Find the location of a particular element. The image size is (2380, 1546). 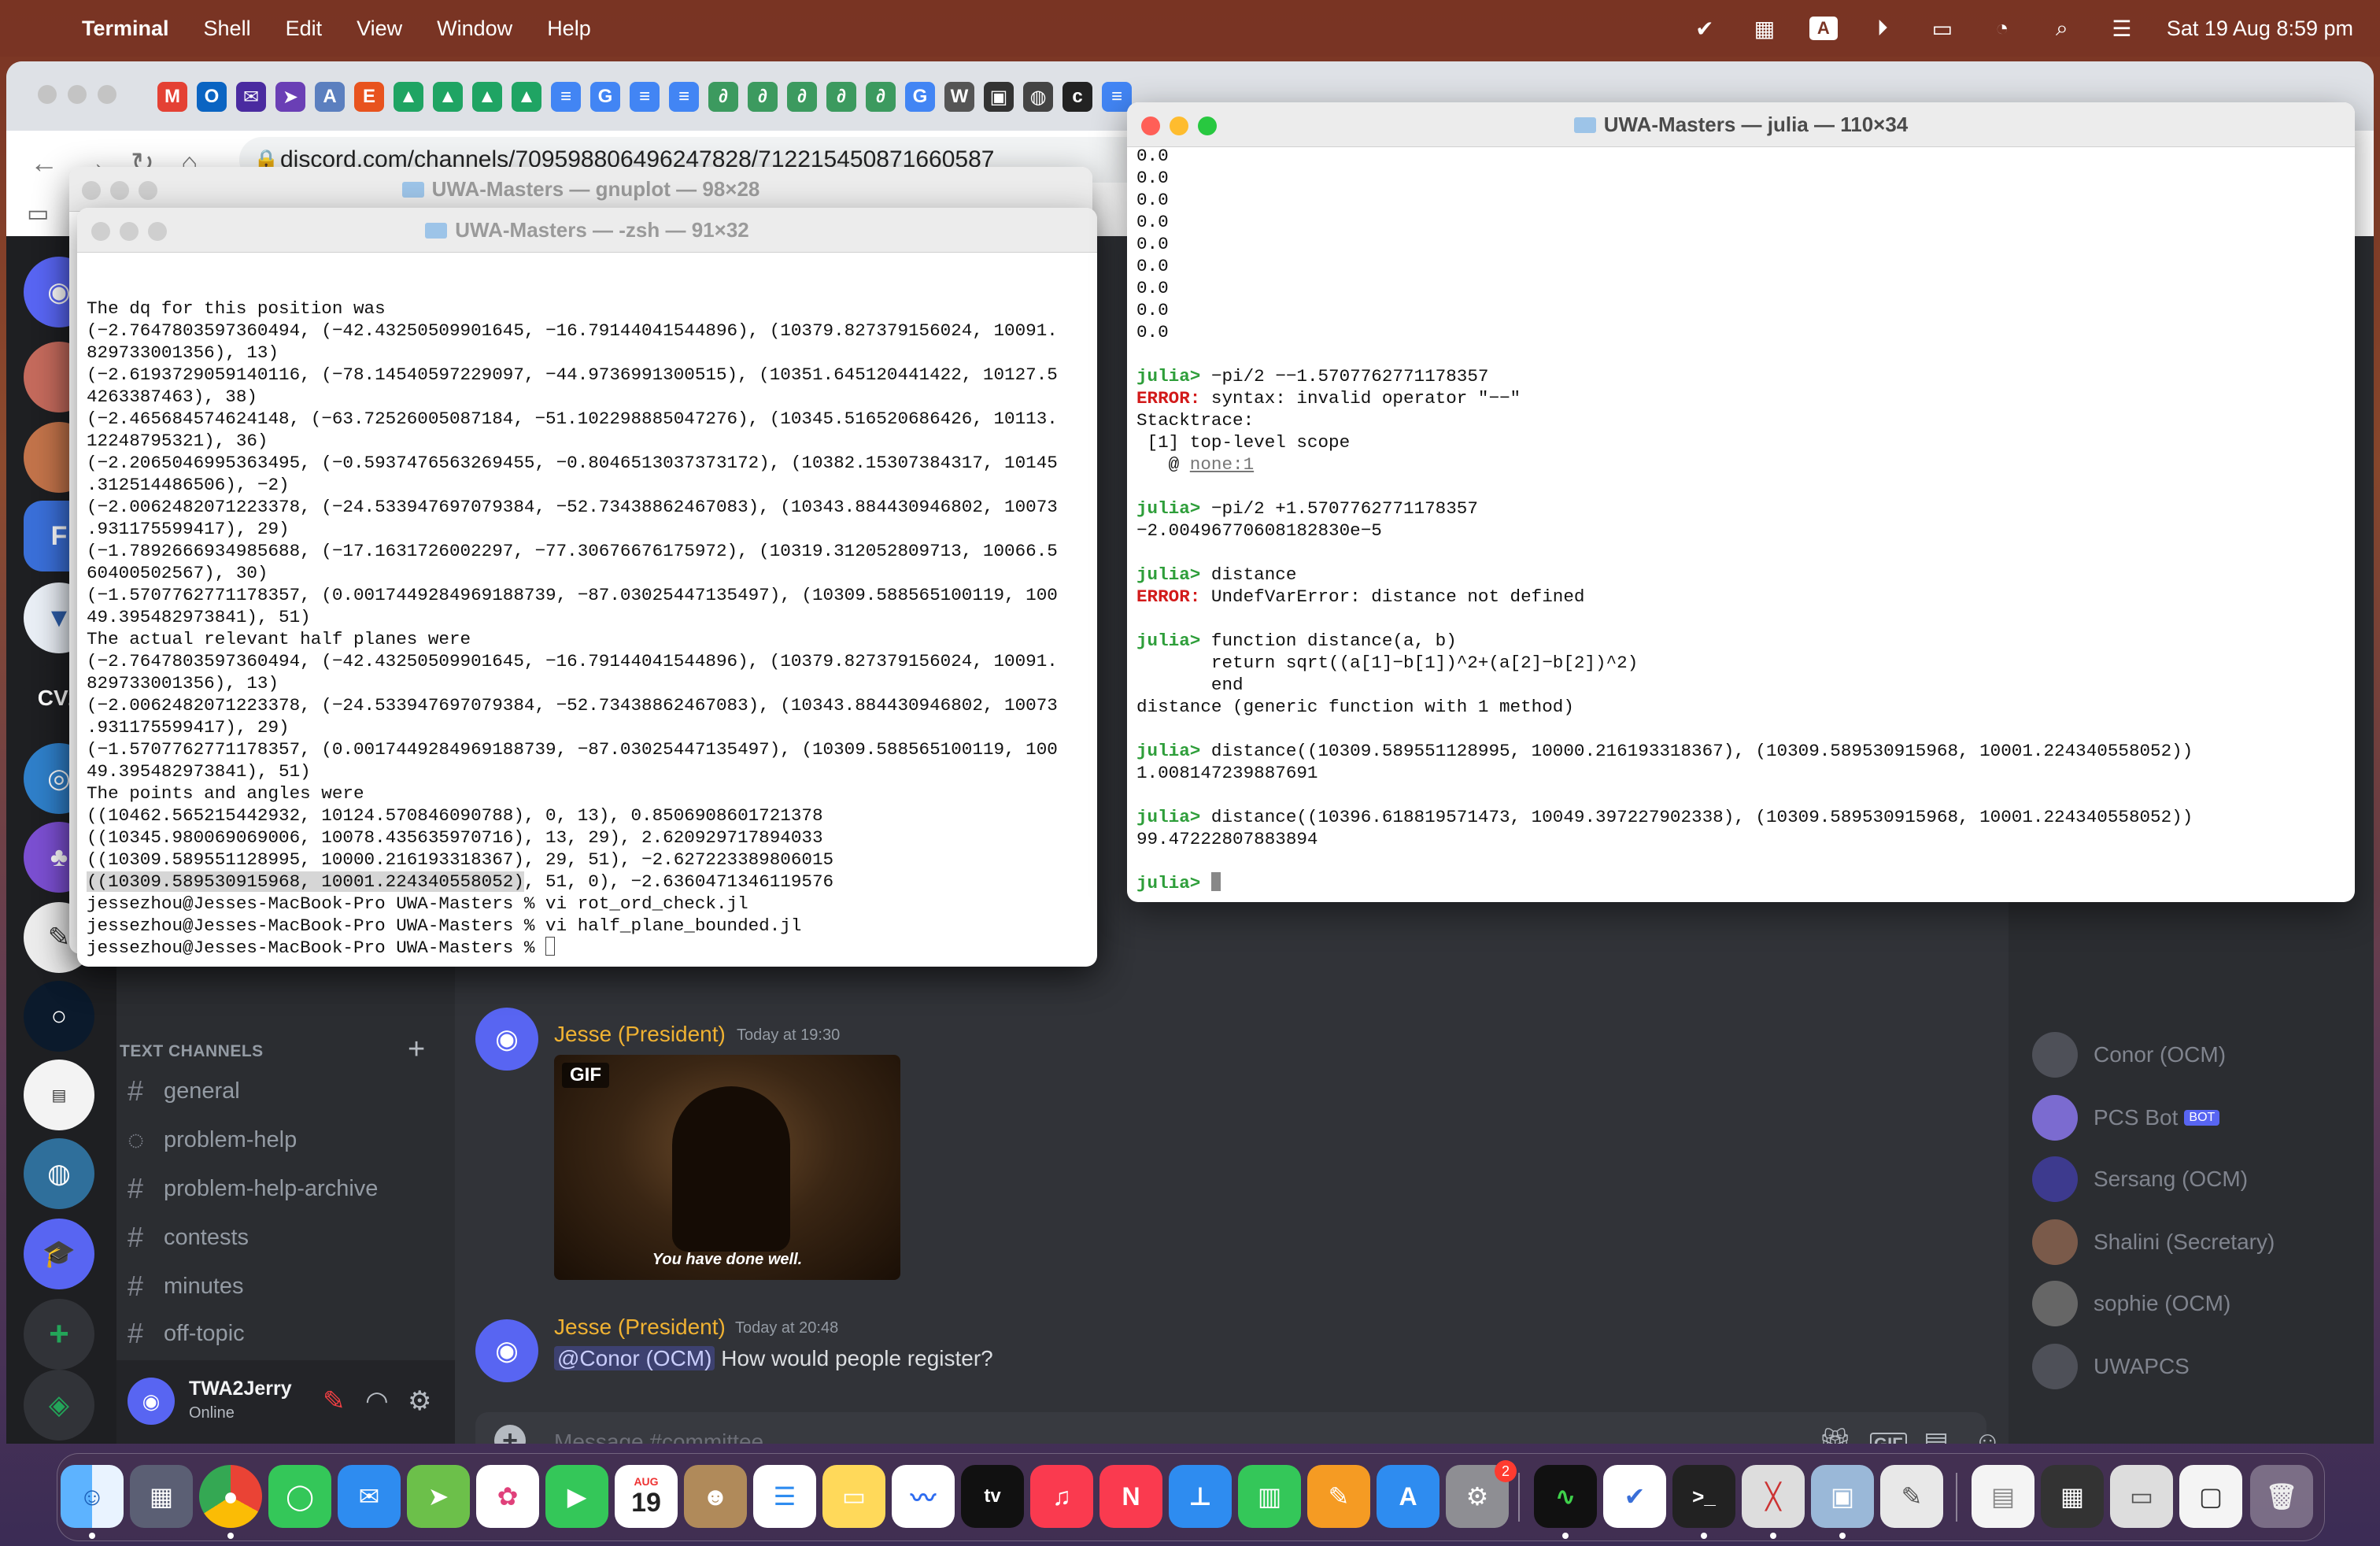

numbers-icon: ▥ is located at coordinates (1269, 1496).